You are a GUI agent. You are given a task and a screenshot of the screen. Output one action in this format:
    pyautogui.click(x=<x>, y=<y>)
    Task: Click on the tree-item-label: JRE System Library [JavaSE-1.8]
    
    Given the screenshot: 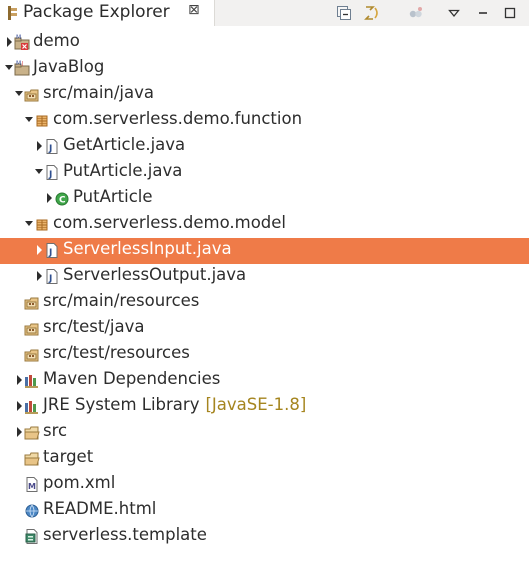 What is the action you would take?
    pyautogui.click(x=175, y=404)
    